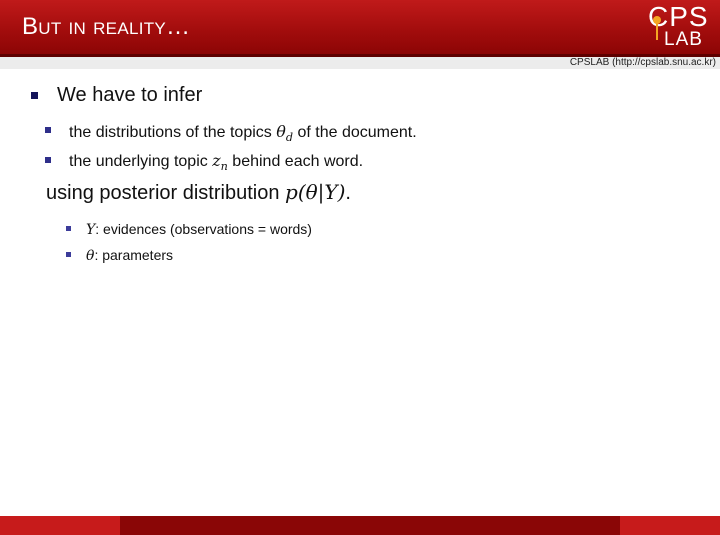  What do you see at coordinates (141, 161) in the screenshot?
I see `bullet-text: the underlying topic` at bounding box center [141, 161].